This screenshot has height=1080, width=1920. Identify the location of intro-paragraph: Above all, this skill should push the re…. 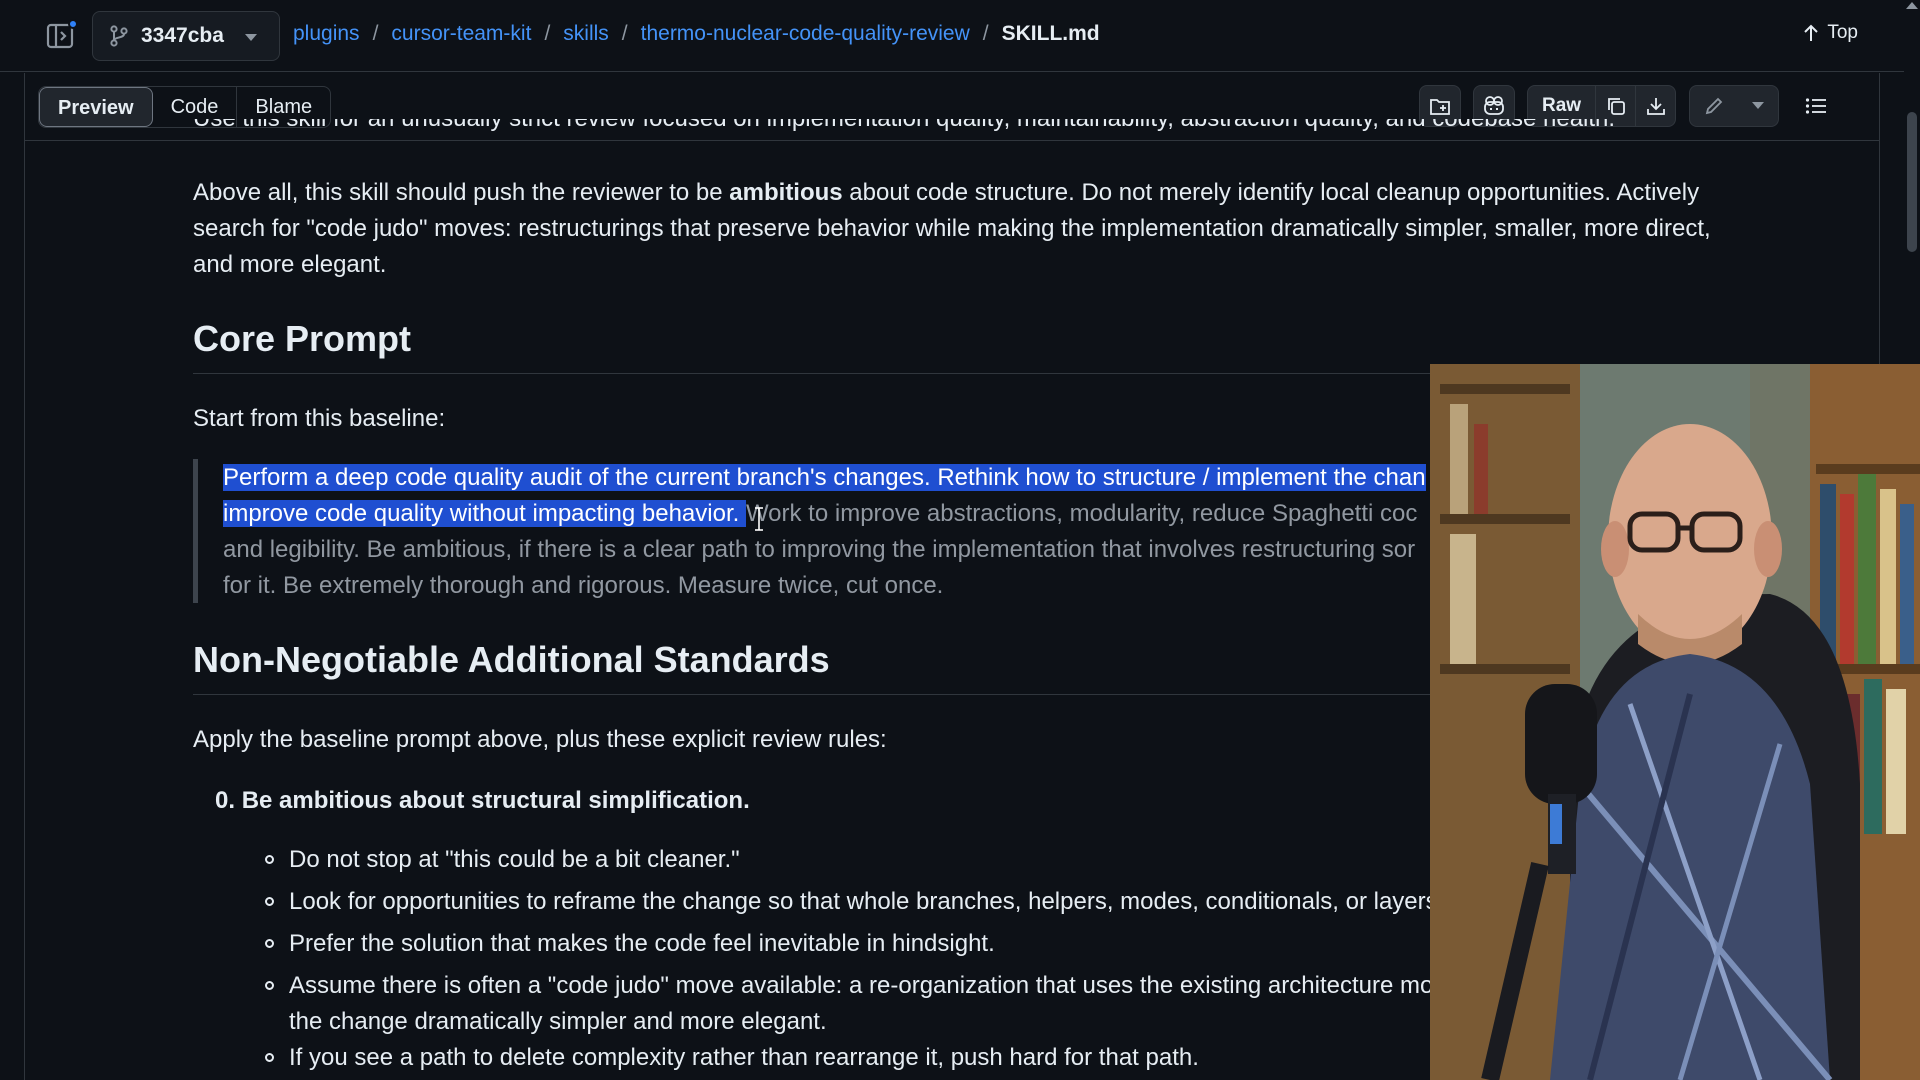
(953, 229).